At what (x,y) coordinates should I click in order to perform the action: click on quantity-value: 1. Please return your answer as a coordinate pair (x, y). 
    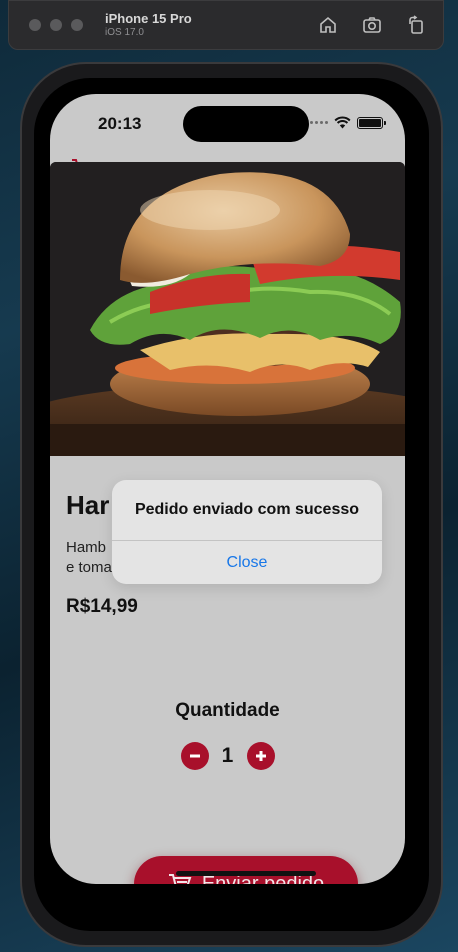
    Looking at the image, I should click on (227, 755).